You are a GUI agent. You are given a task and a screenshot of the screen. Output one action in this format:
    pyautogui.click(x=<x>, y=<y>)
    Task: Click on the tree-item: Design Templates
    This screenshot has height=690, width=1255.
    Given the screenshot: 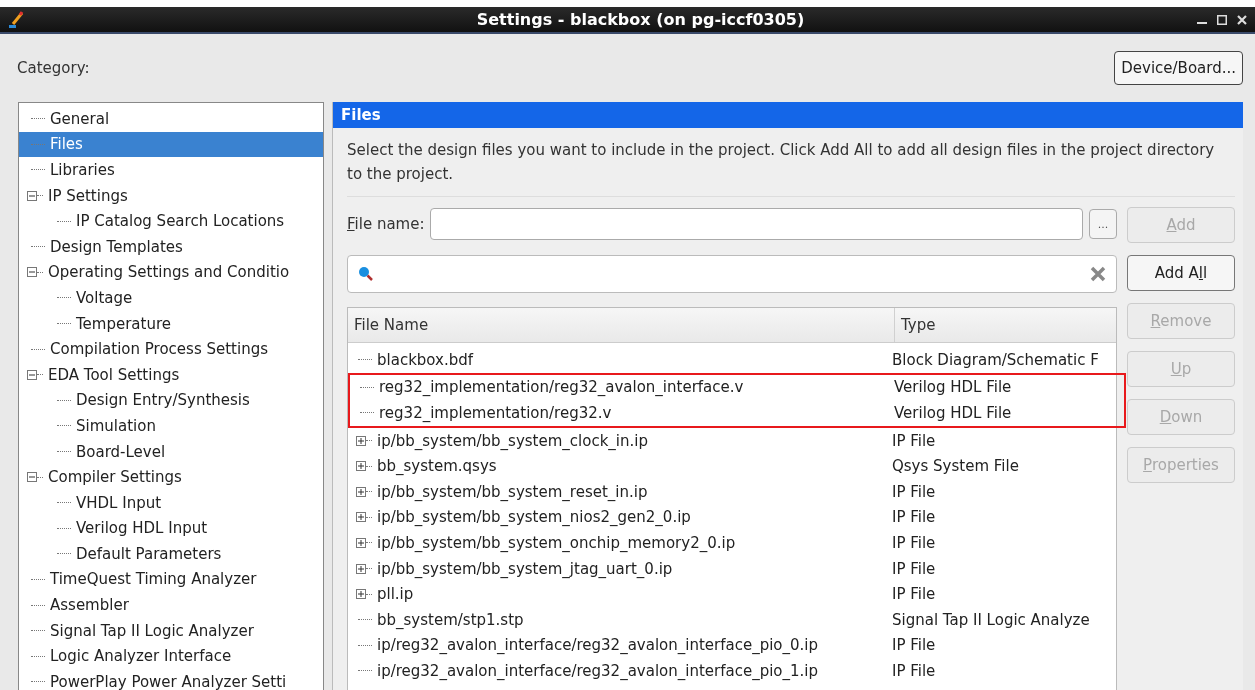 What is the action you would take?
    pyautogui.click(x=171, y=246)
    